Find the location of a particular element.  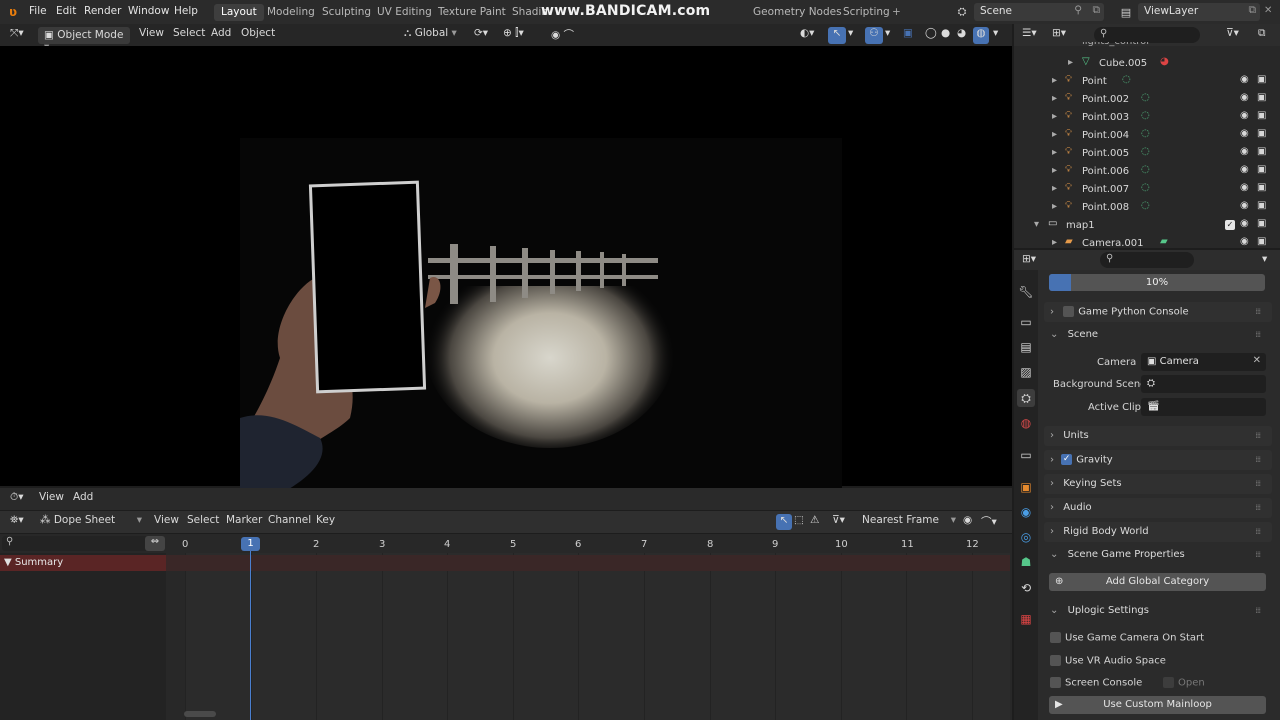

modifiers-tab-icon: ◉ is located at coordinates (1026, 512).